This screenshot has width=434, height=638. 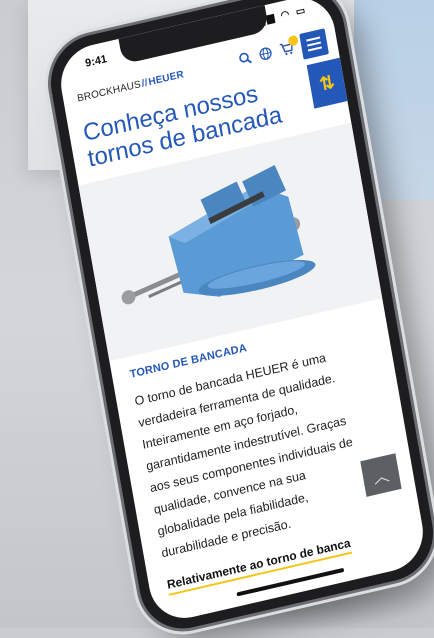 What do you see at coordinates (245, 60) in the screenshot?
I see `search-icon` at bounding box center [245, 60].